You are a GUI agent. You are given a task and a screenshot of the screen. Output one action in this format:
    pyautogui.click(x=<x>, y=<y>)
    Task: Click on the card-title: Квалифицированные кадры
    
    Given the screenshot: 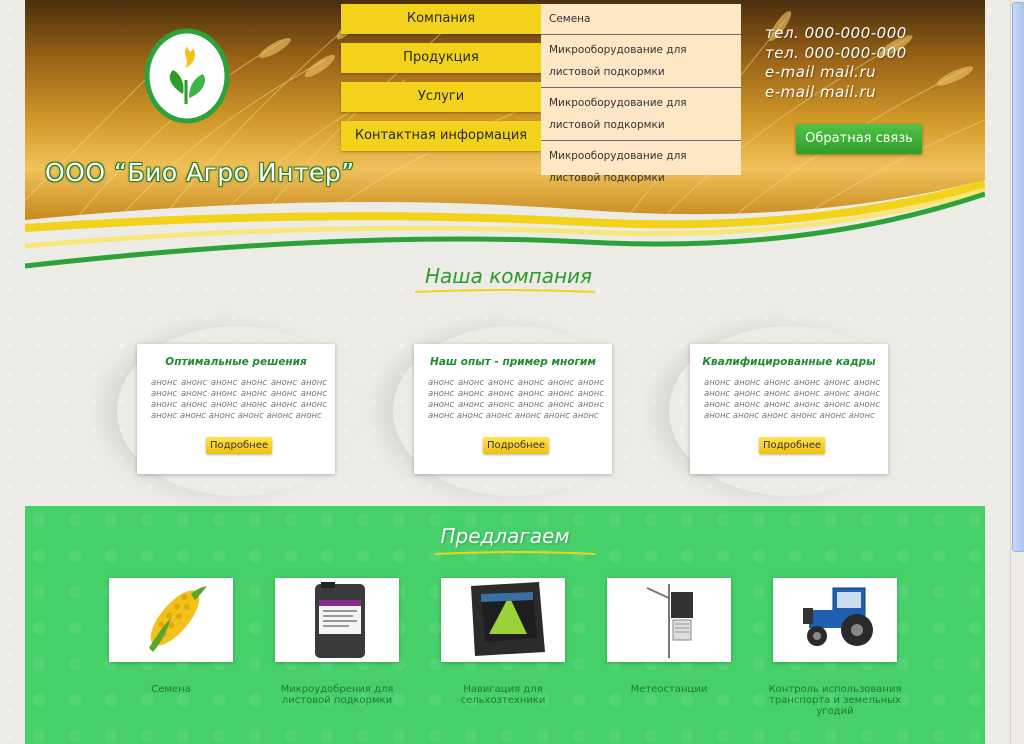 What is the action you would take?
    pyautogui.click(x=789, y=362)
    